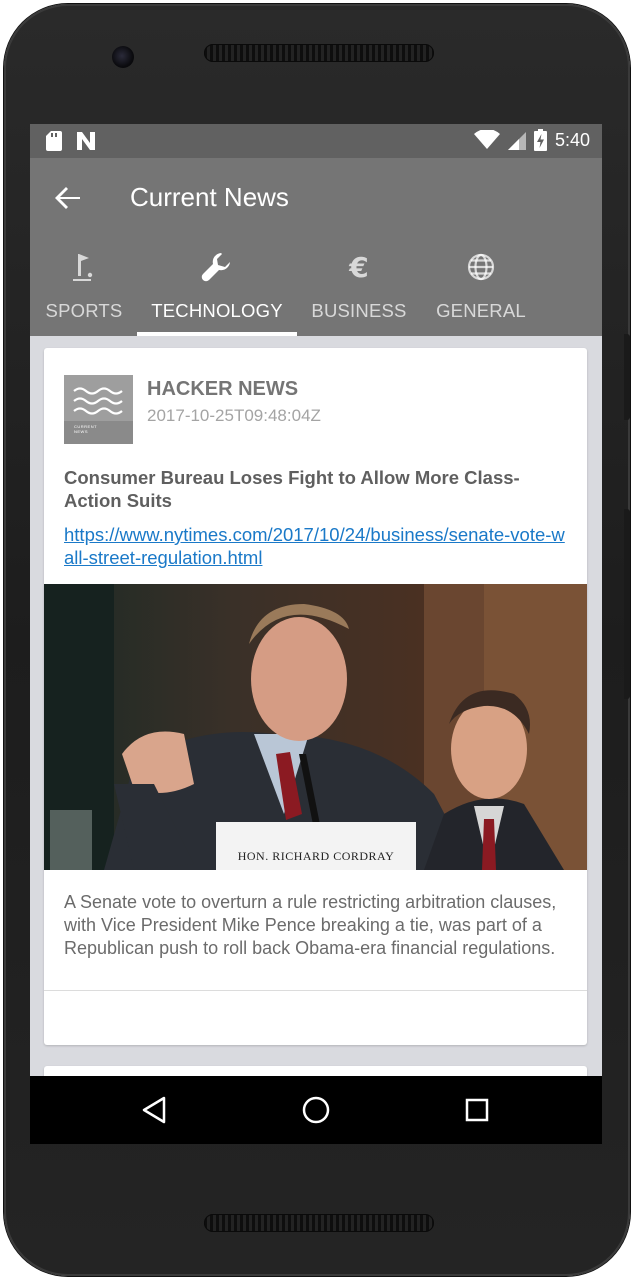 This screenshot has width=636, height=1280. I want to click on nav-recents-button, so click(477, 1110).